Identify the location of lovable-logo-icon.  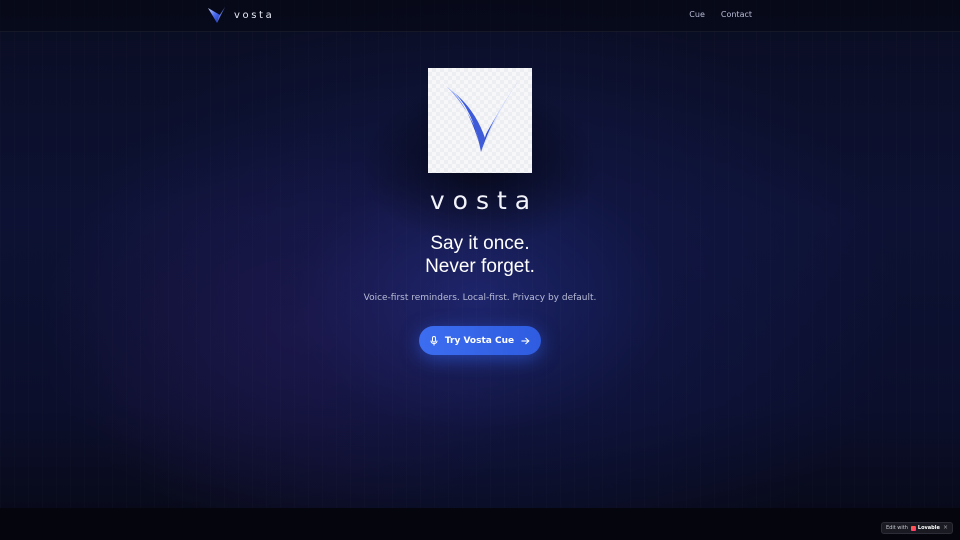
(913, 528).